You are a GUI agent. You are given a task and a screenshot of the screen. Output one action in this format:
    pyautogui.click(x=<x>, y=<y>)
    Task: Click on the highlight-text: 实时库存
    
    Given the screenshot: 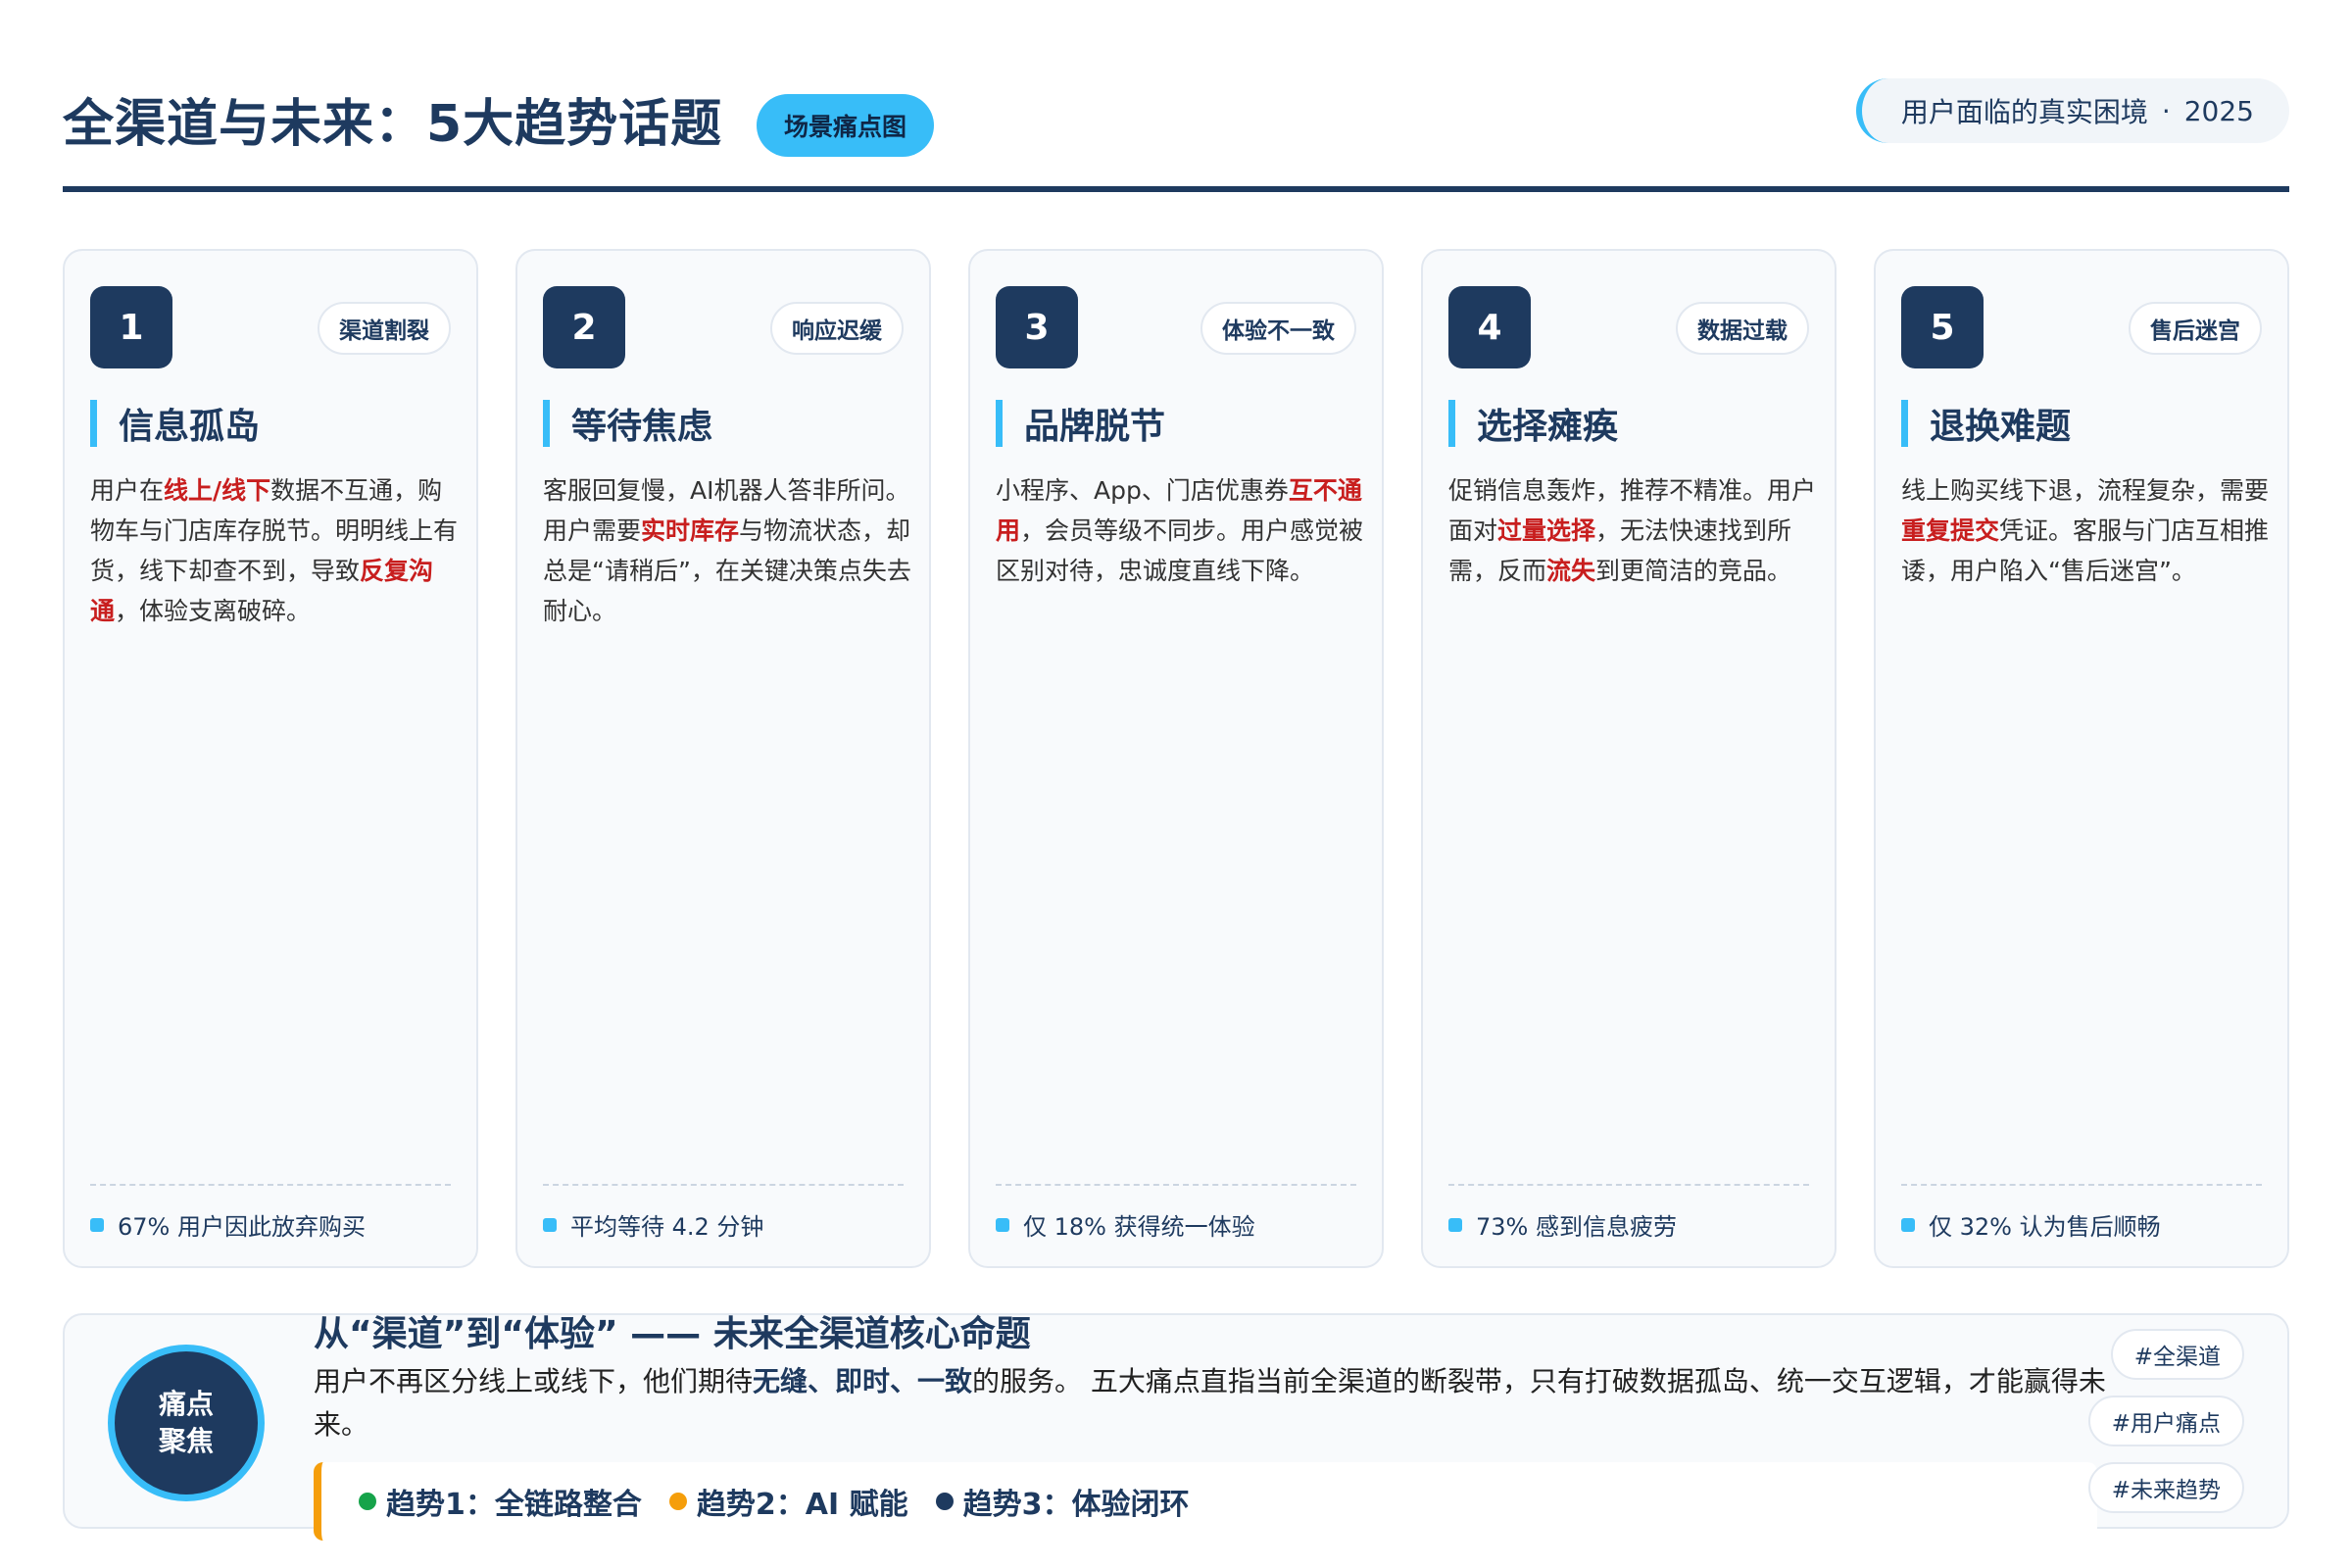 What is the action you would take?
    pyautogui.click(x=690, y=530)
    